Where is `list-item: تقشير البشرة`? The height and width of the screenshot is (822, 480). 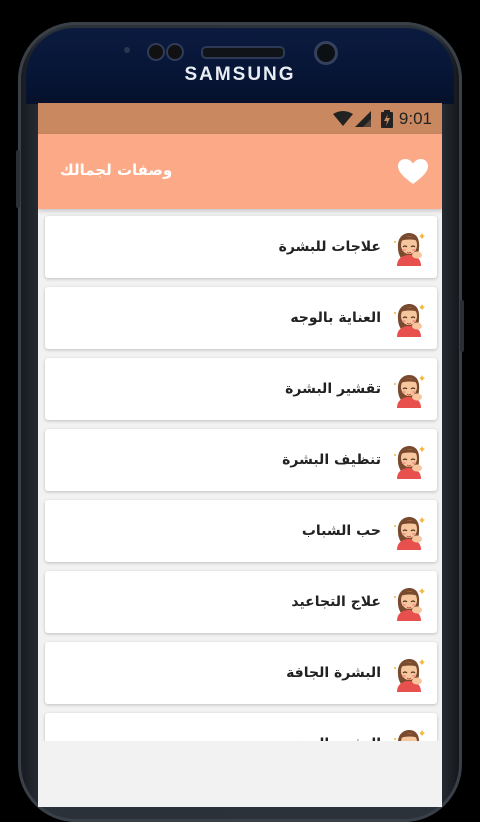
list-item: تقشير البشرة is located at coordinates (241, 389).